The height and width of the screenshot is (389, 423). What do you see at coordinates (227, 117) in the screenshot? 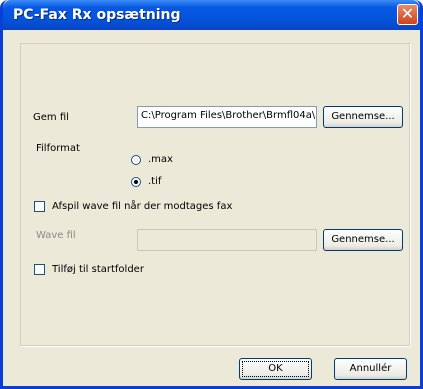
I see `save-file-path-field: C:\Program Files\Brother\Brmfl04a\` at bounding box center [227, 117].